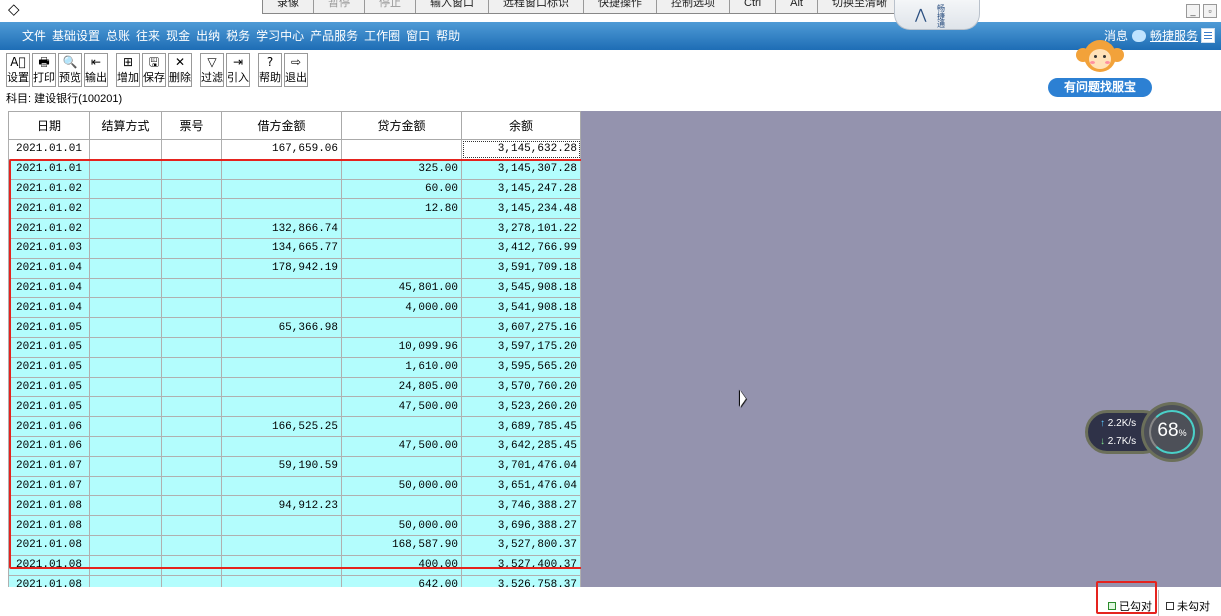 The width and height of the screenshot is (1221, 616). Describe the element at coordinates (294, 565) in the screenshot. I see `table-row: 2021.01.08 400.00 3,527,400.37` at that location.